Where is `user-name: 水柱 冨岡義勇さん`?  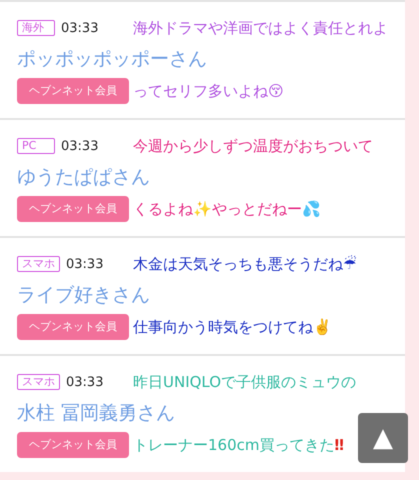 user-name: 水柱 冨岡義勇さん is located at coordinates (96, 413).